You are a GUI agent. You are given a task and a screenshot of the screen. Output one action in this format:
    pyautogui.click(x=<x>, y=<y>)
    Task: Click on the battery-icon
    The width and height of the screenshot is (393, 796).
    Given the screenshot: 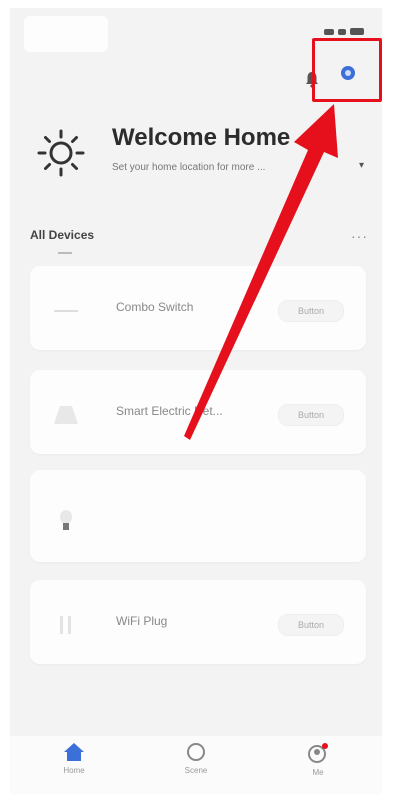 What is the action you would take?
    pyautogui.click(x=357, y=31)
    